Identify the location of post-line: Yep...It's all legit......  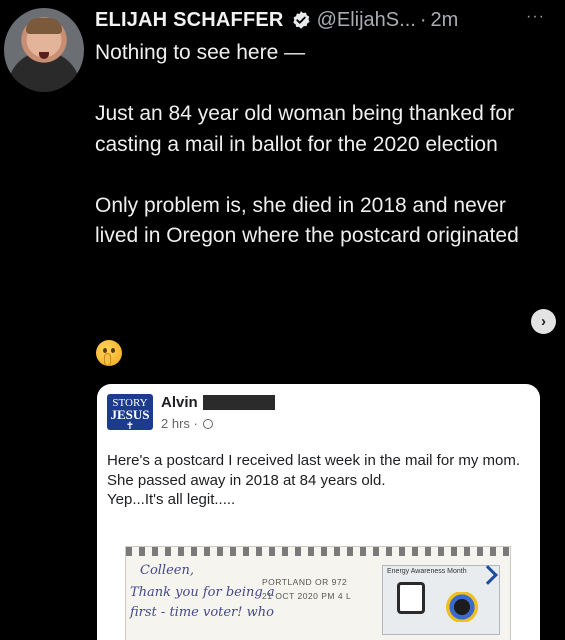
(171, 499).